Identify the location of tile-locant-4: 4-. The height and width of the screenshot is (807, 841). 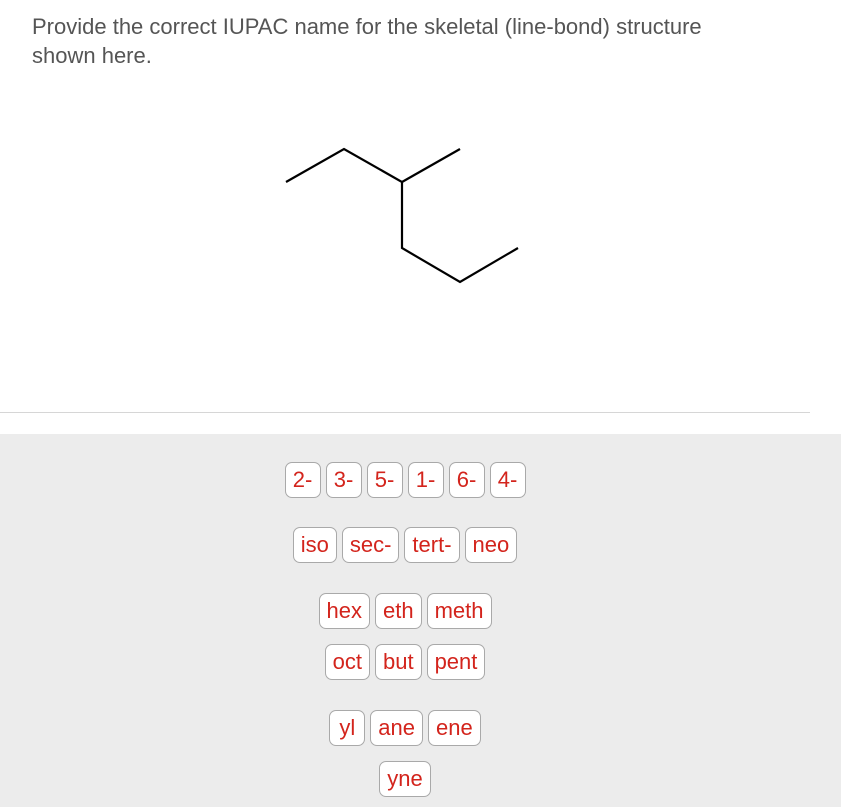
(507, 480).